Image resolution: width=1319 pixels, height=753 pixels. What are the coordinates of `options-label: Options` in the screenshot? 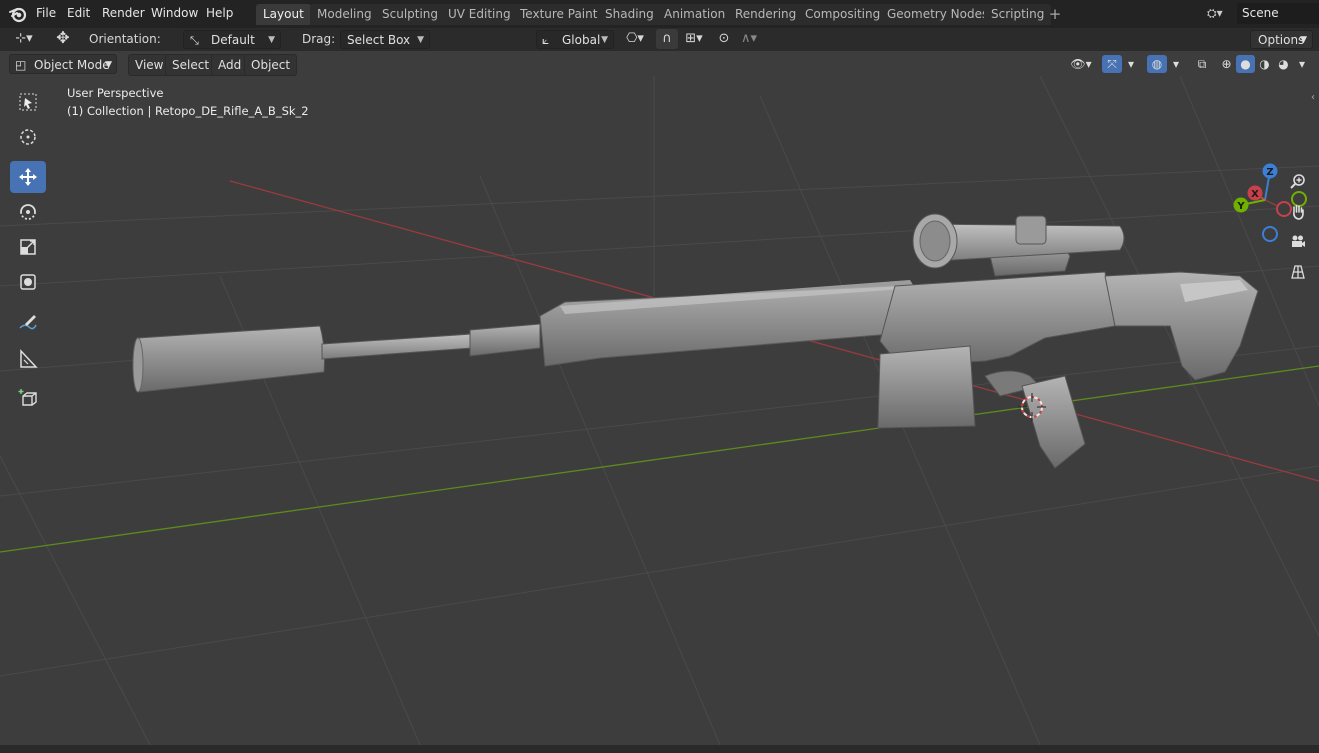 It's located at (1281, 40).